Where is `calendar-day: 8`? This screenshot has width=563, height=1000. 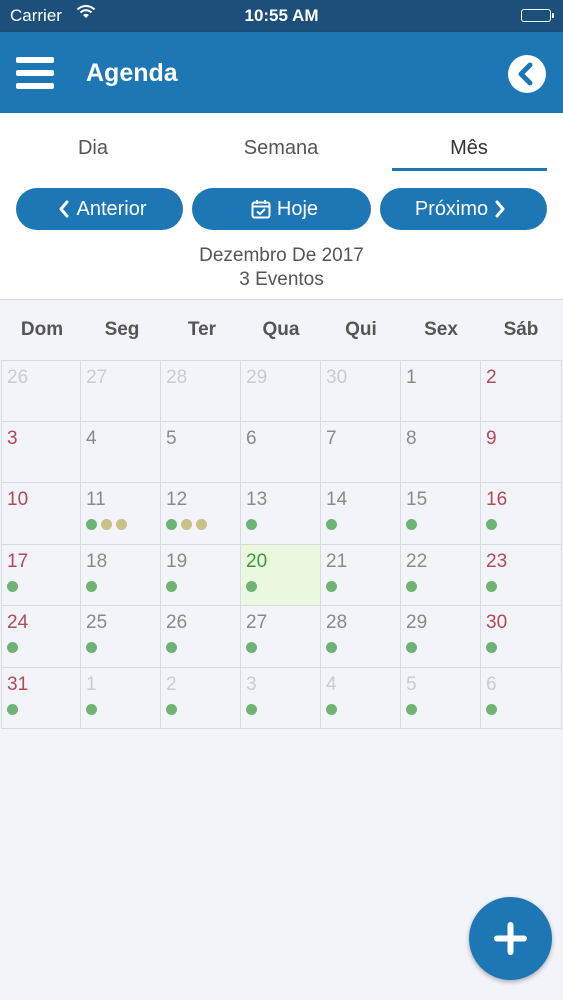 calendar-day: 8 is located at coordinates (441, 452).